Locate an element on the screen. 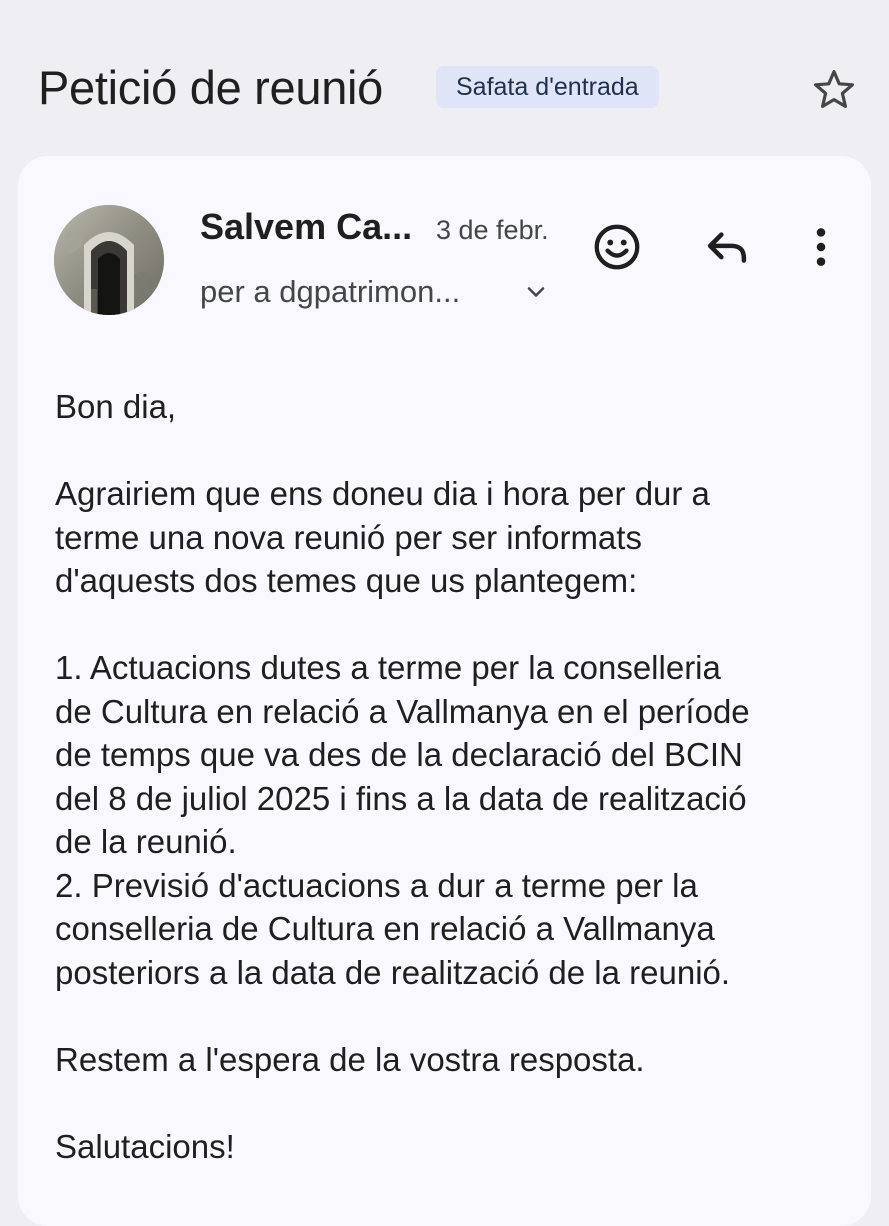 This screenshot has width=889, height=1226. body-line: terme una nova reunió per ser informats is located at coordinates (348, 537).